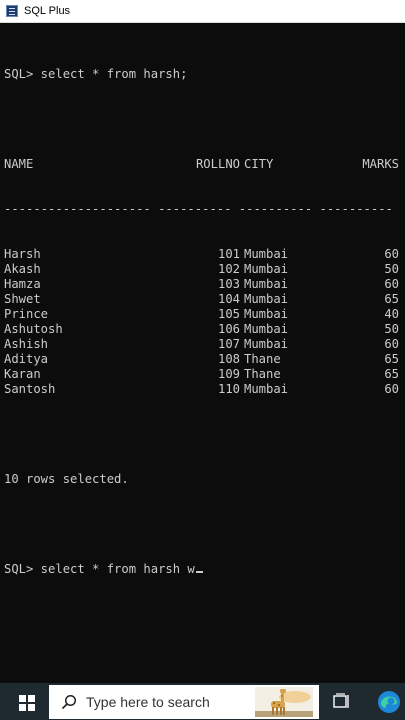 Image resolution: width=405 pixels, height=720 pixels. Describe the element at coordinates (204, 254) in the screenshot. I see `table-row: Harsh 101 Mumbai 60` at that location.